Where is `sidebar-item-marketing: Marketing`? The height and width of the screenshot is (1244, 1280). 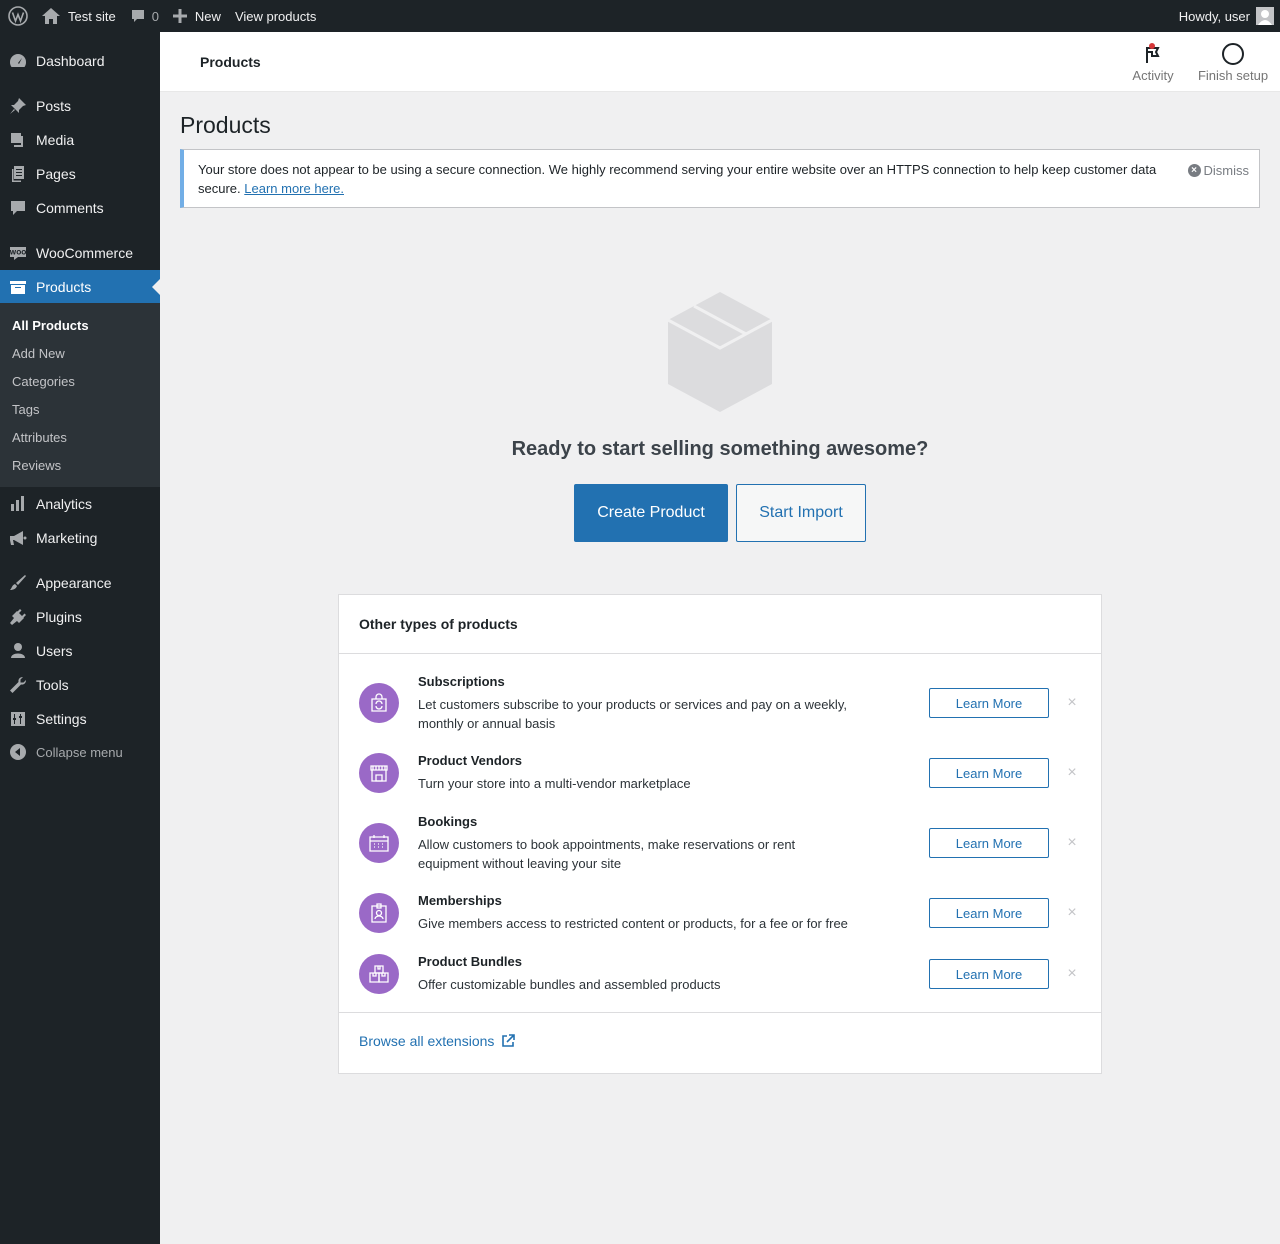 sidebar-item-marketing: Marketing is located at coordinates (80, 538).